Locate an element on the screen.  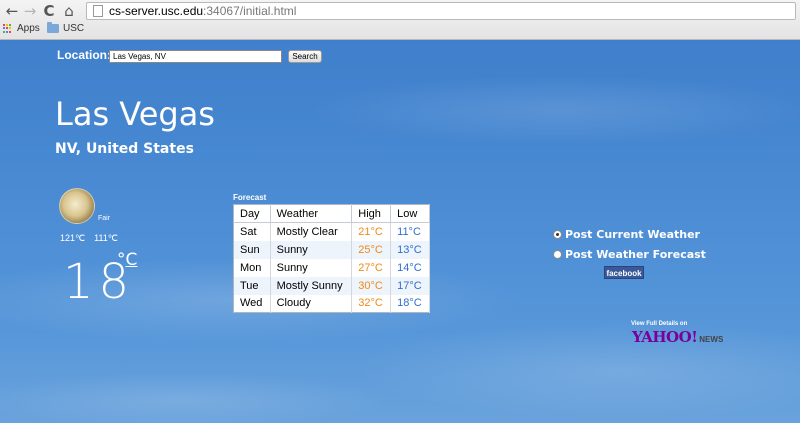
table-row: Sat Mostly Clear 21°C 11°C is located at coordinates (331, 231).